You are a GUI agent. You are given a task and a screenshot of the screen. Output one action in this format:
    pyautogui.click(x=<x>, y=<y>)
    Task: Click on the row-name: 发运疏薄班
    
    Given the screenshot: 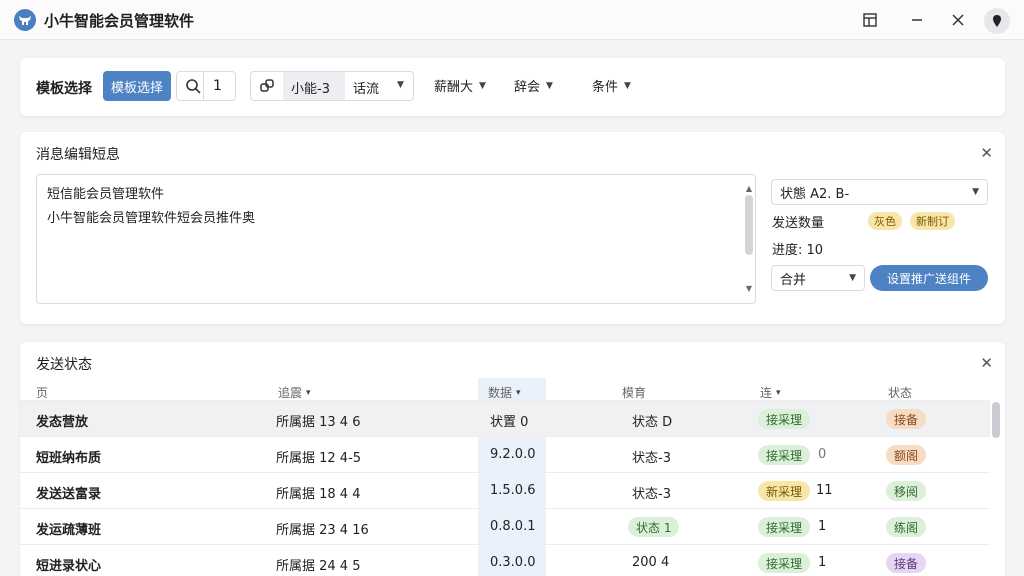 What is the action you would take?
    pyautogui.click(x=69, y=530)
    